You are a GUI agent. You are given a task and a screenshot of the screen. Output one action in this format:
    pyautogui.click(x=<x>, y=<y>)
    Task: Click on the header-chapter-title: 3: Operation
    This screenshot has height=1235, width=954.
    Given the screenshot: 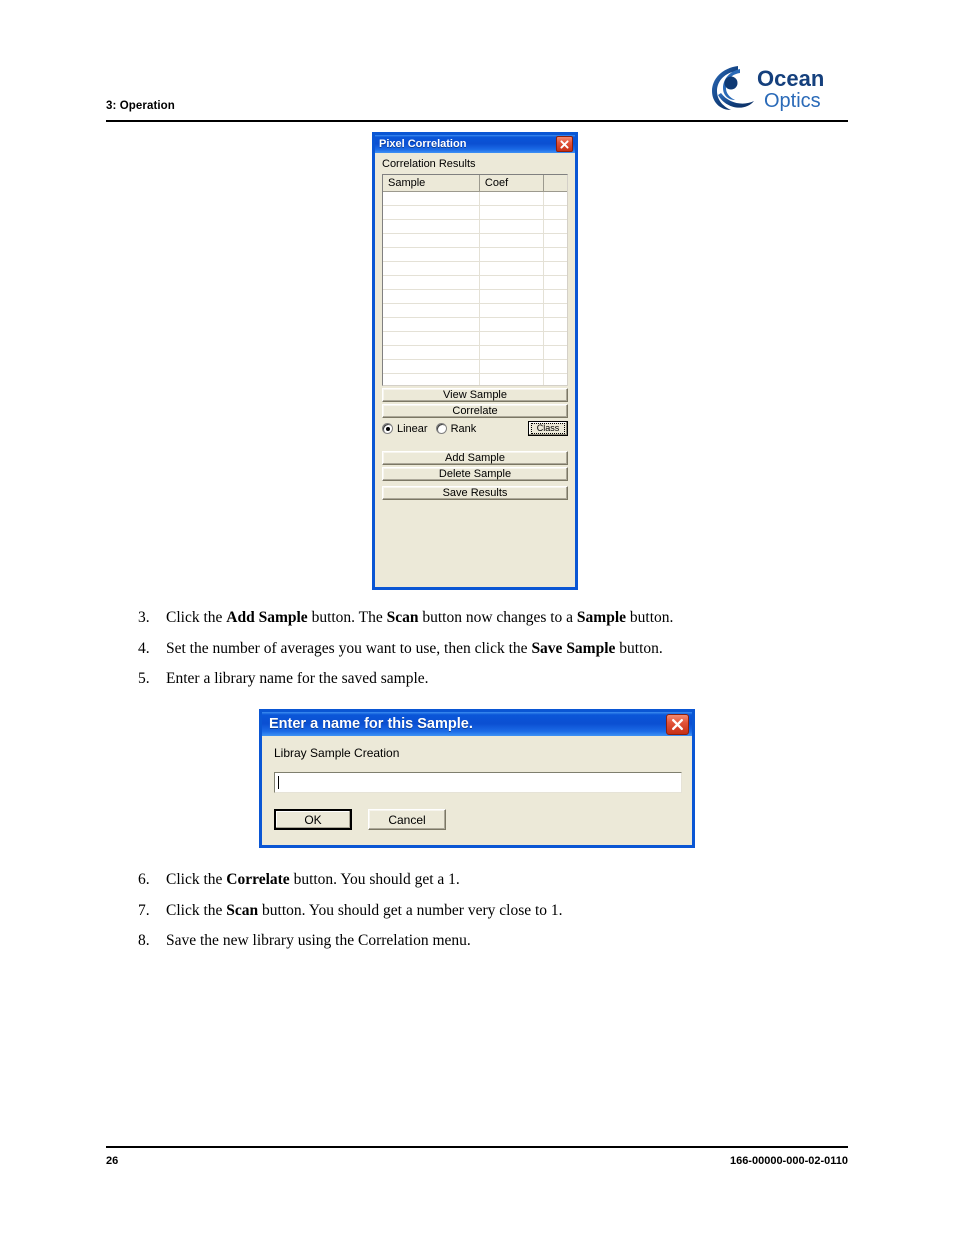 What is the action you would take?
    pyautogui.click(x=140, y=106)
    